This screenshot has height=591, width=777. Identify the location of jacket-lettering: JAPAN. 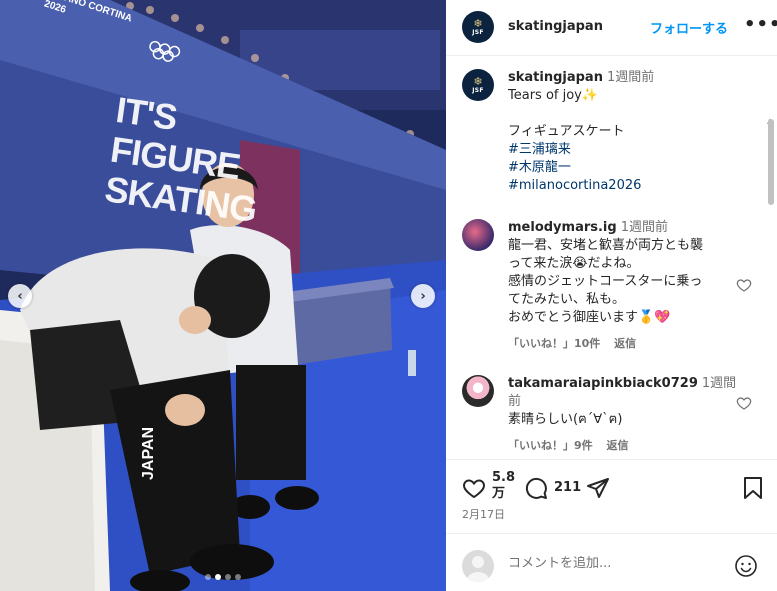
(148, 453).